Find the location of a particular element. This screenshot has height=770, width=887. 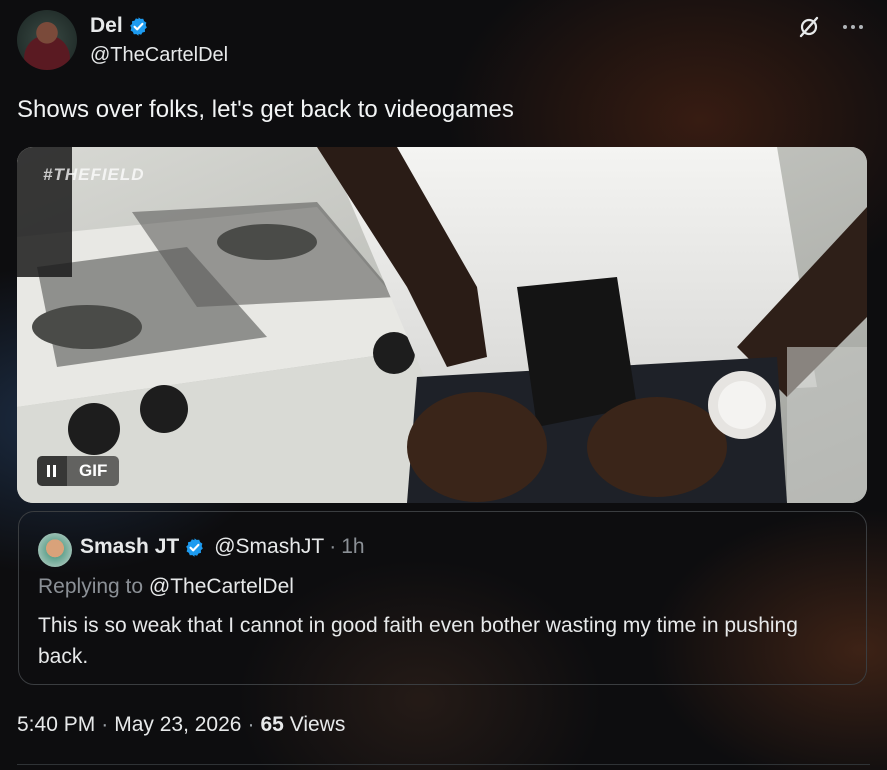

tweet-meta: 5:40 PM · May 23, 2026 · 65 Views is located at coordinates (181, 725).